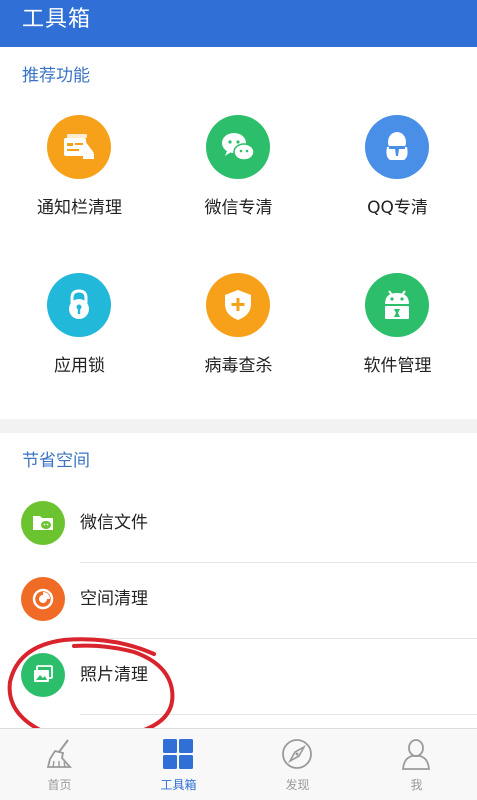  I want to click on list-item-label: 照片清理, so click(114, 675).